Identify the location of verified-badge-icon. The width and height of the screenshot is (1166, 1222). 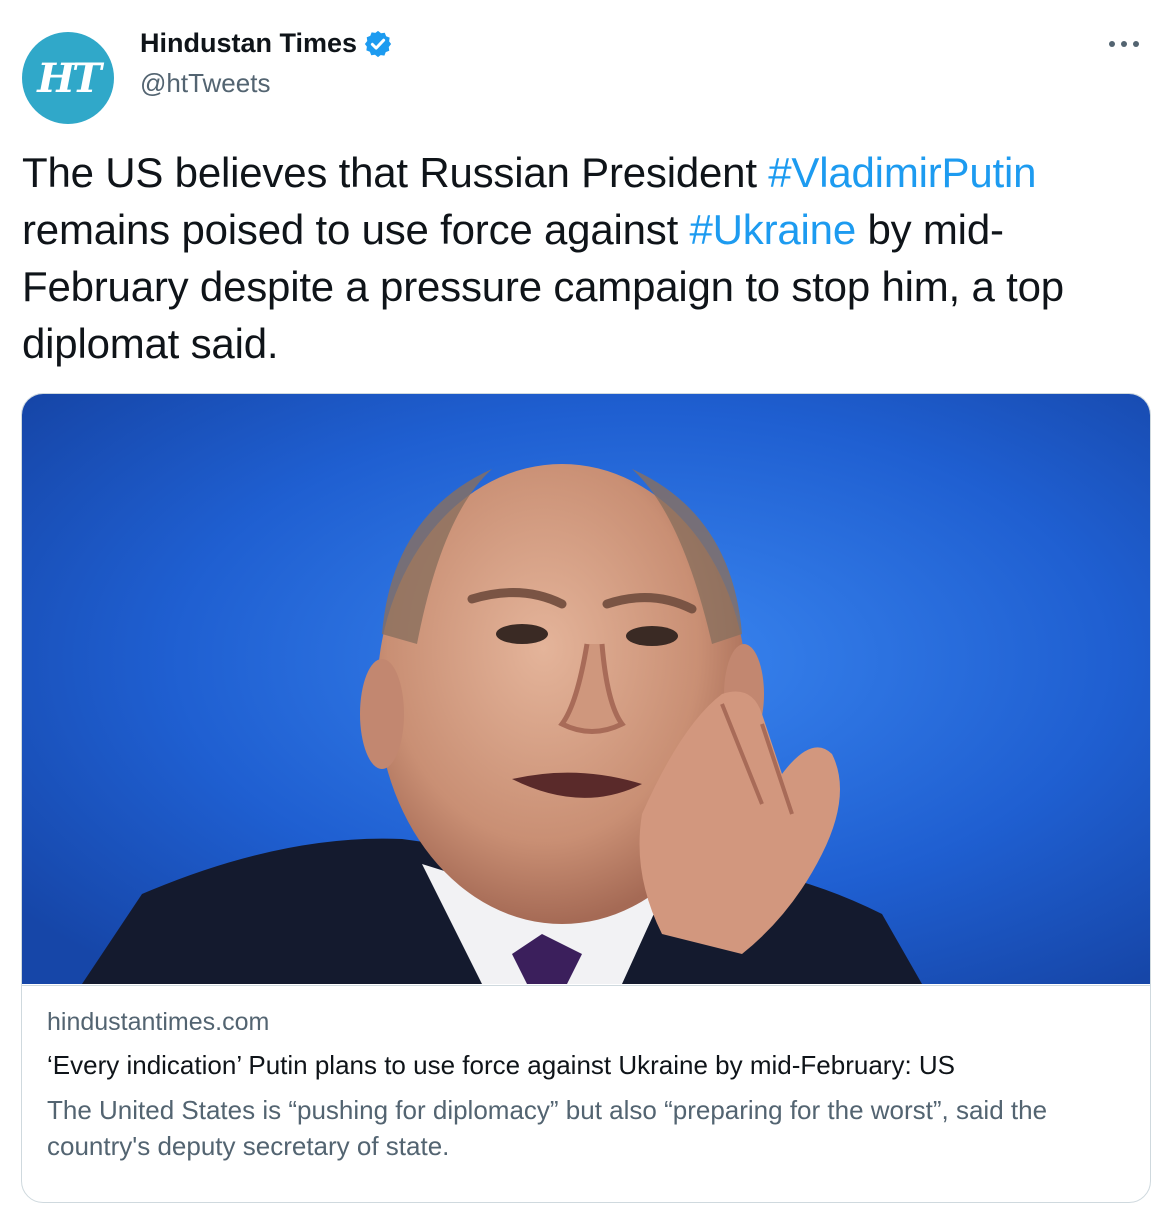
(378, 43).